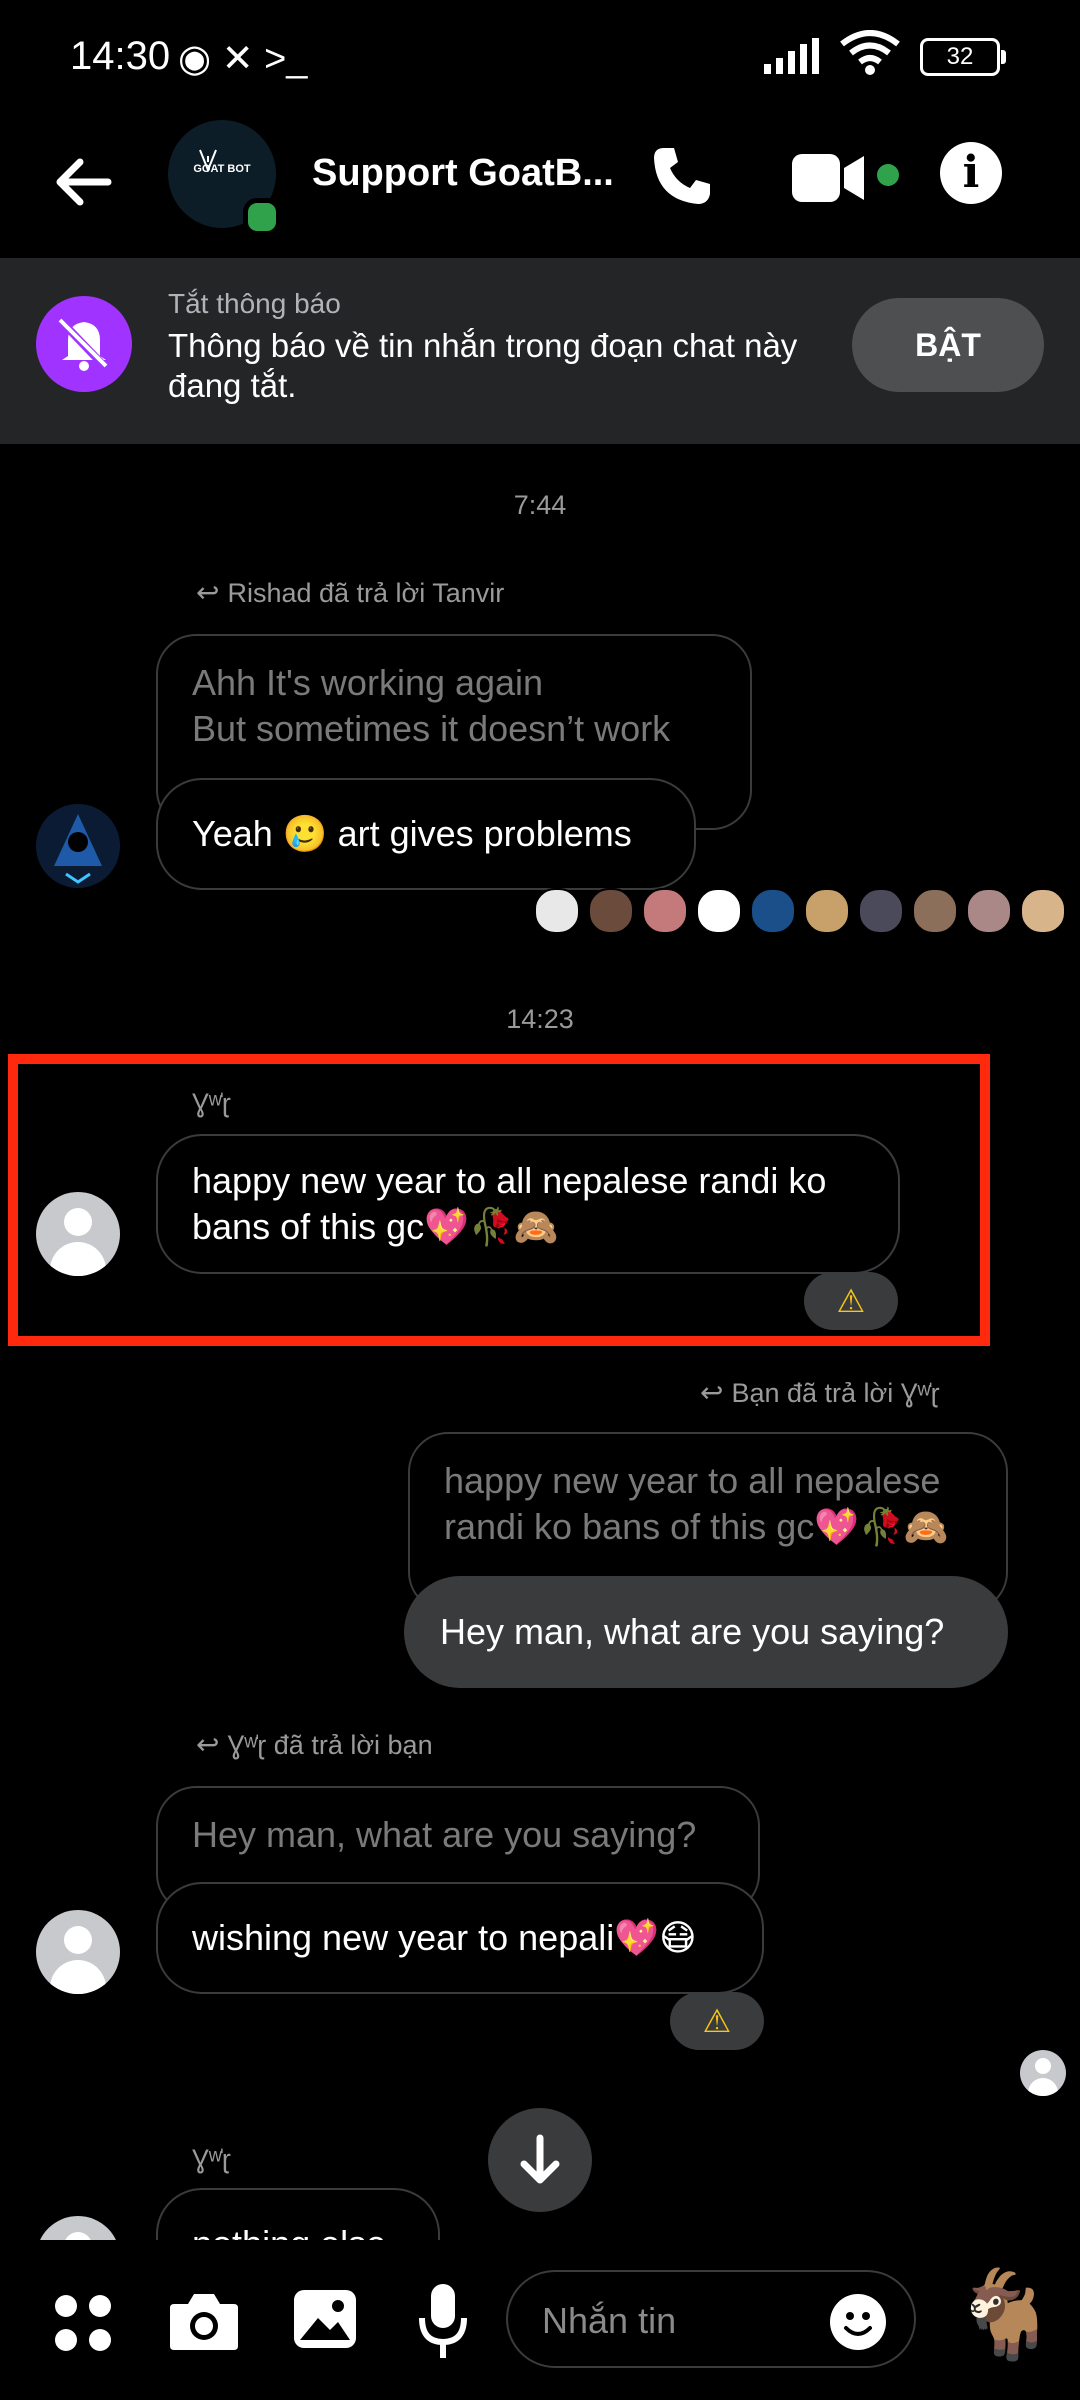 The width and height of the screenshot is (1080, 2400). What do you see at coordinates (243, 59) in the screenshot?
I see `notification-icons: ◉ ✕ >_` at bounding box center [243, 59].